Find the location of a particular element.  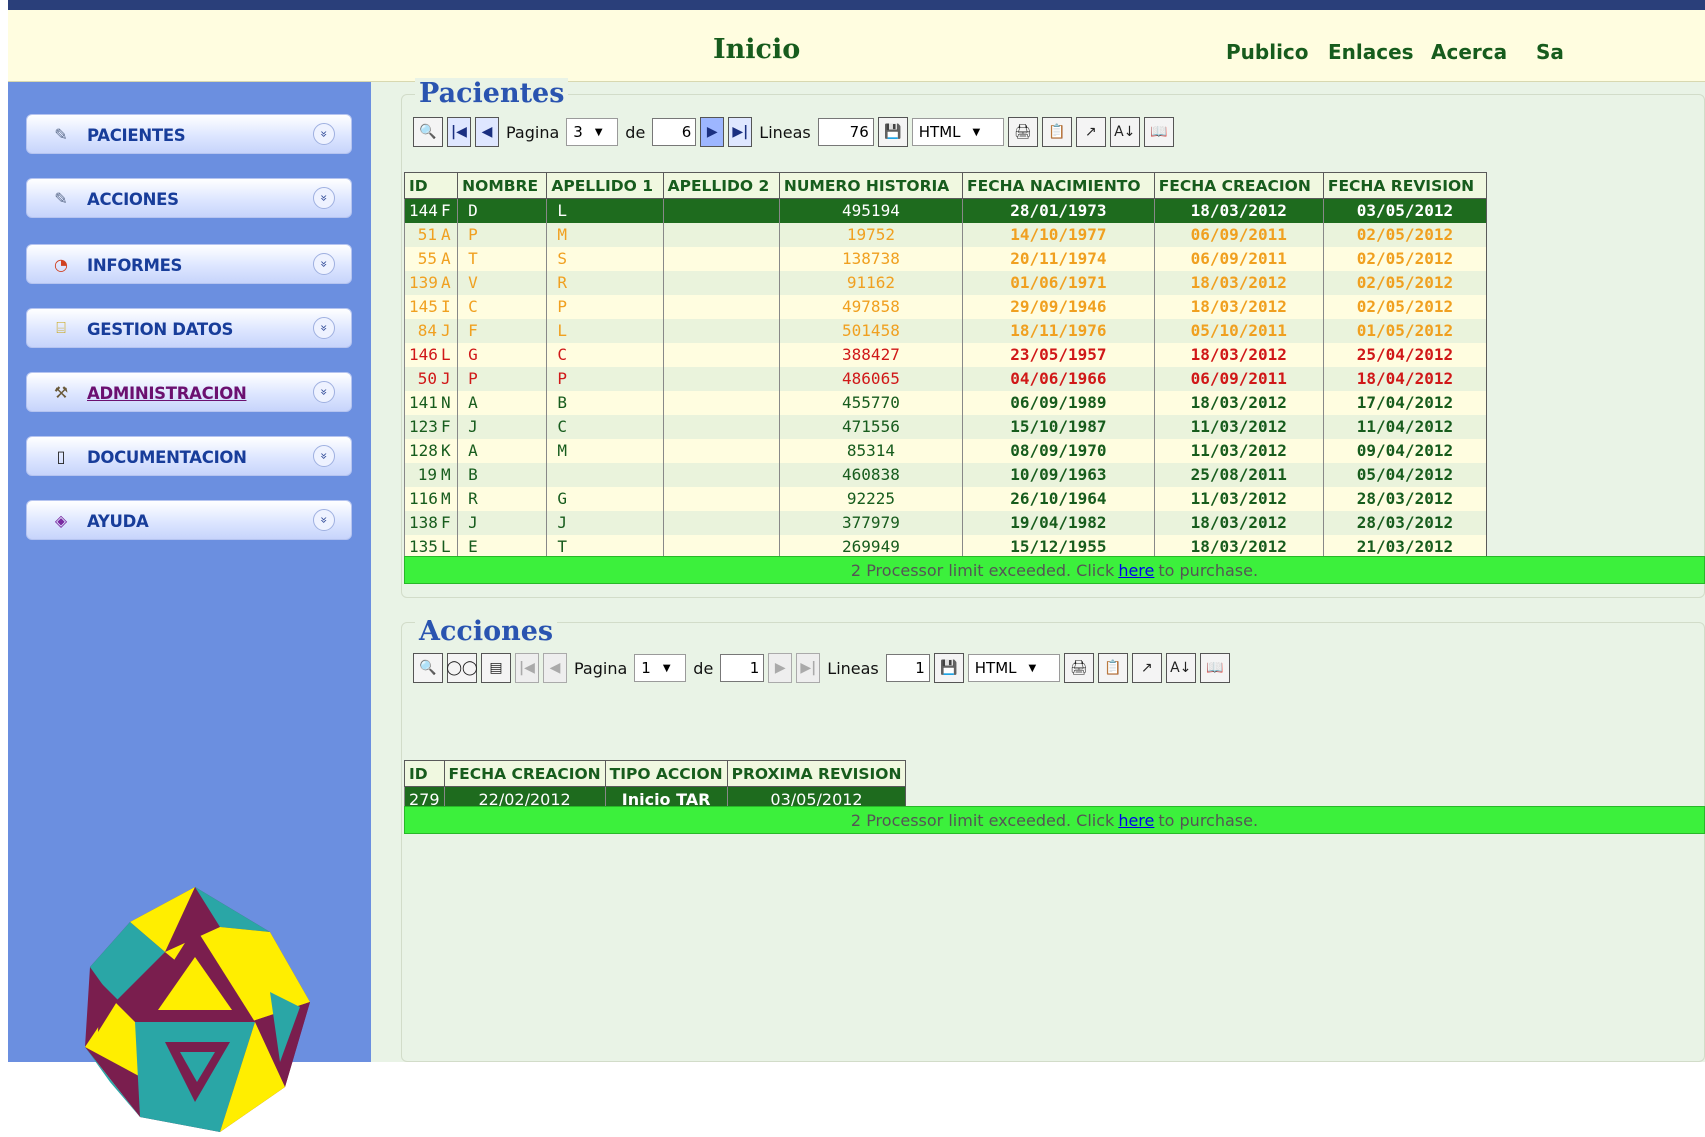

cell-id: 139 A is located at coordinates (430, 282).